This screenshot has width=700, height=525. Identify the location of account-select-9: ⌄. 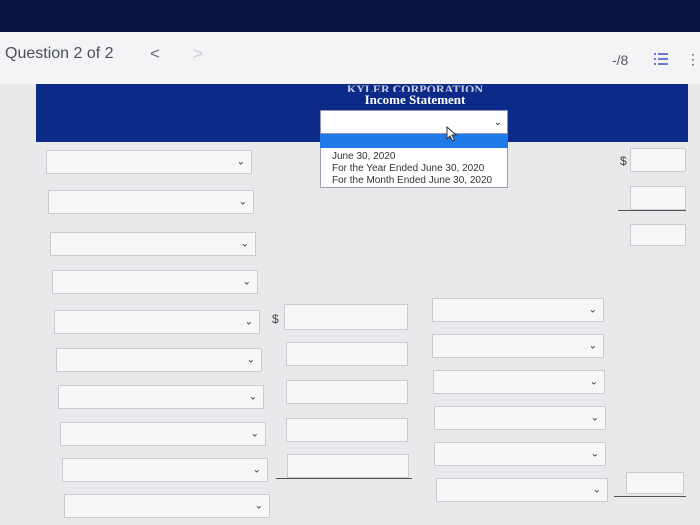
(165, 470).